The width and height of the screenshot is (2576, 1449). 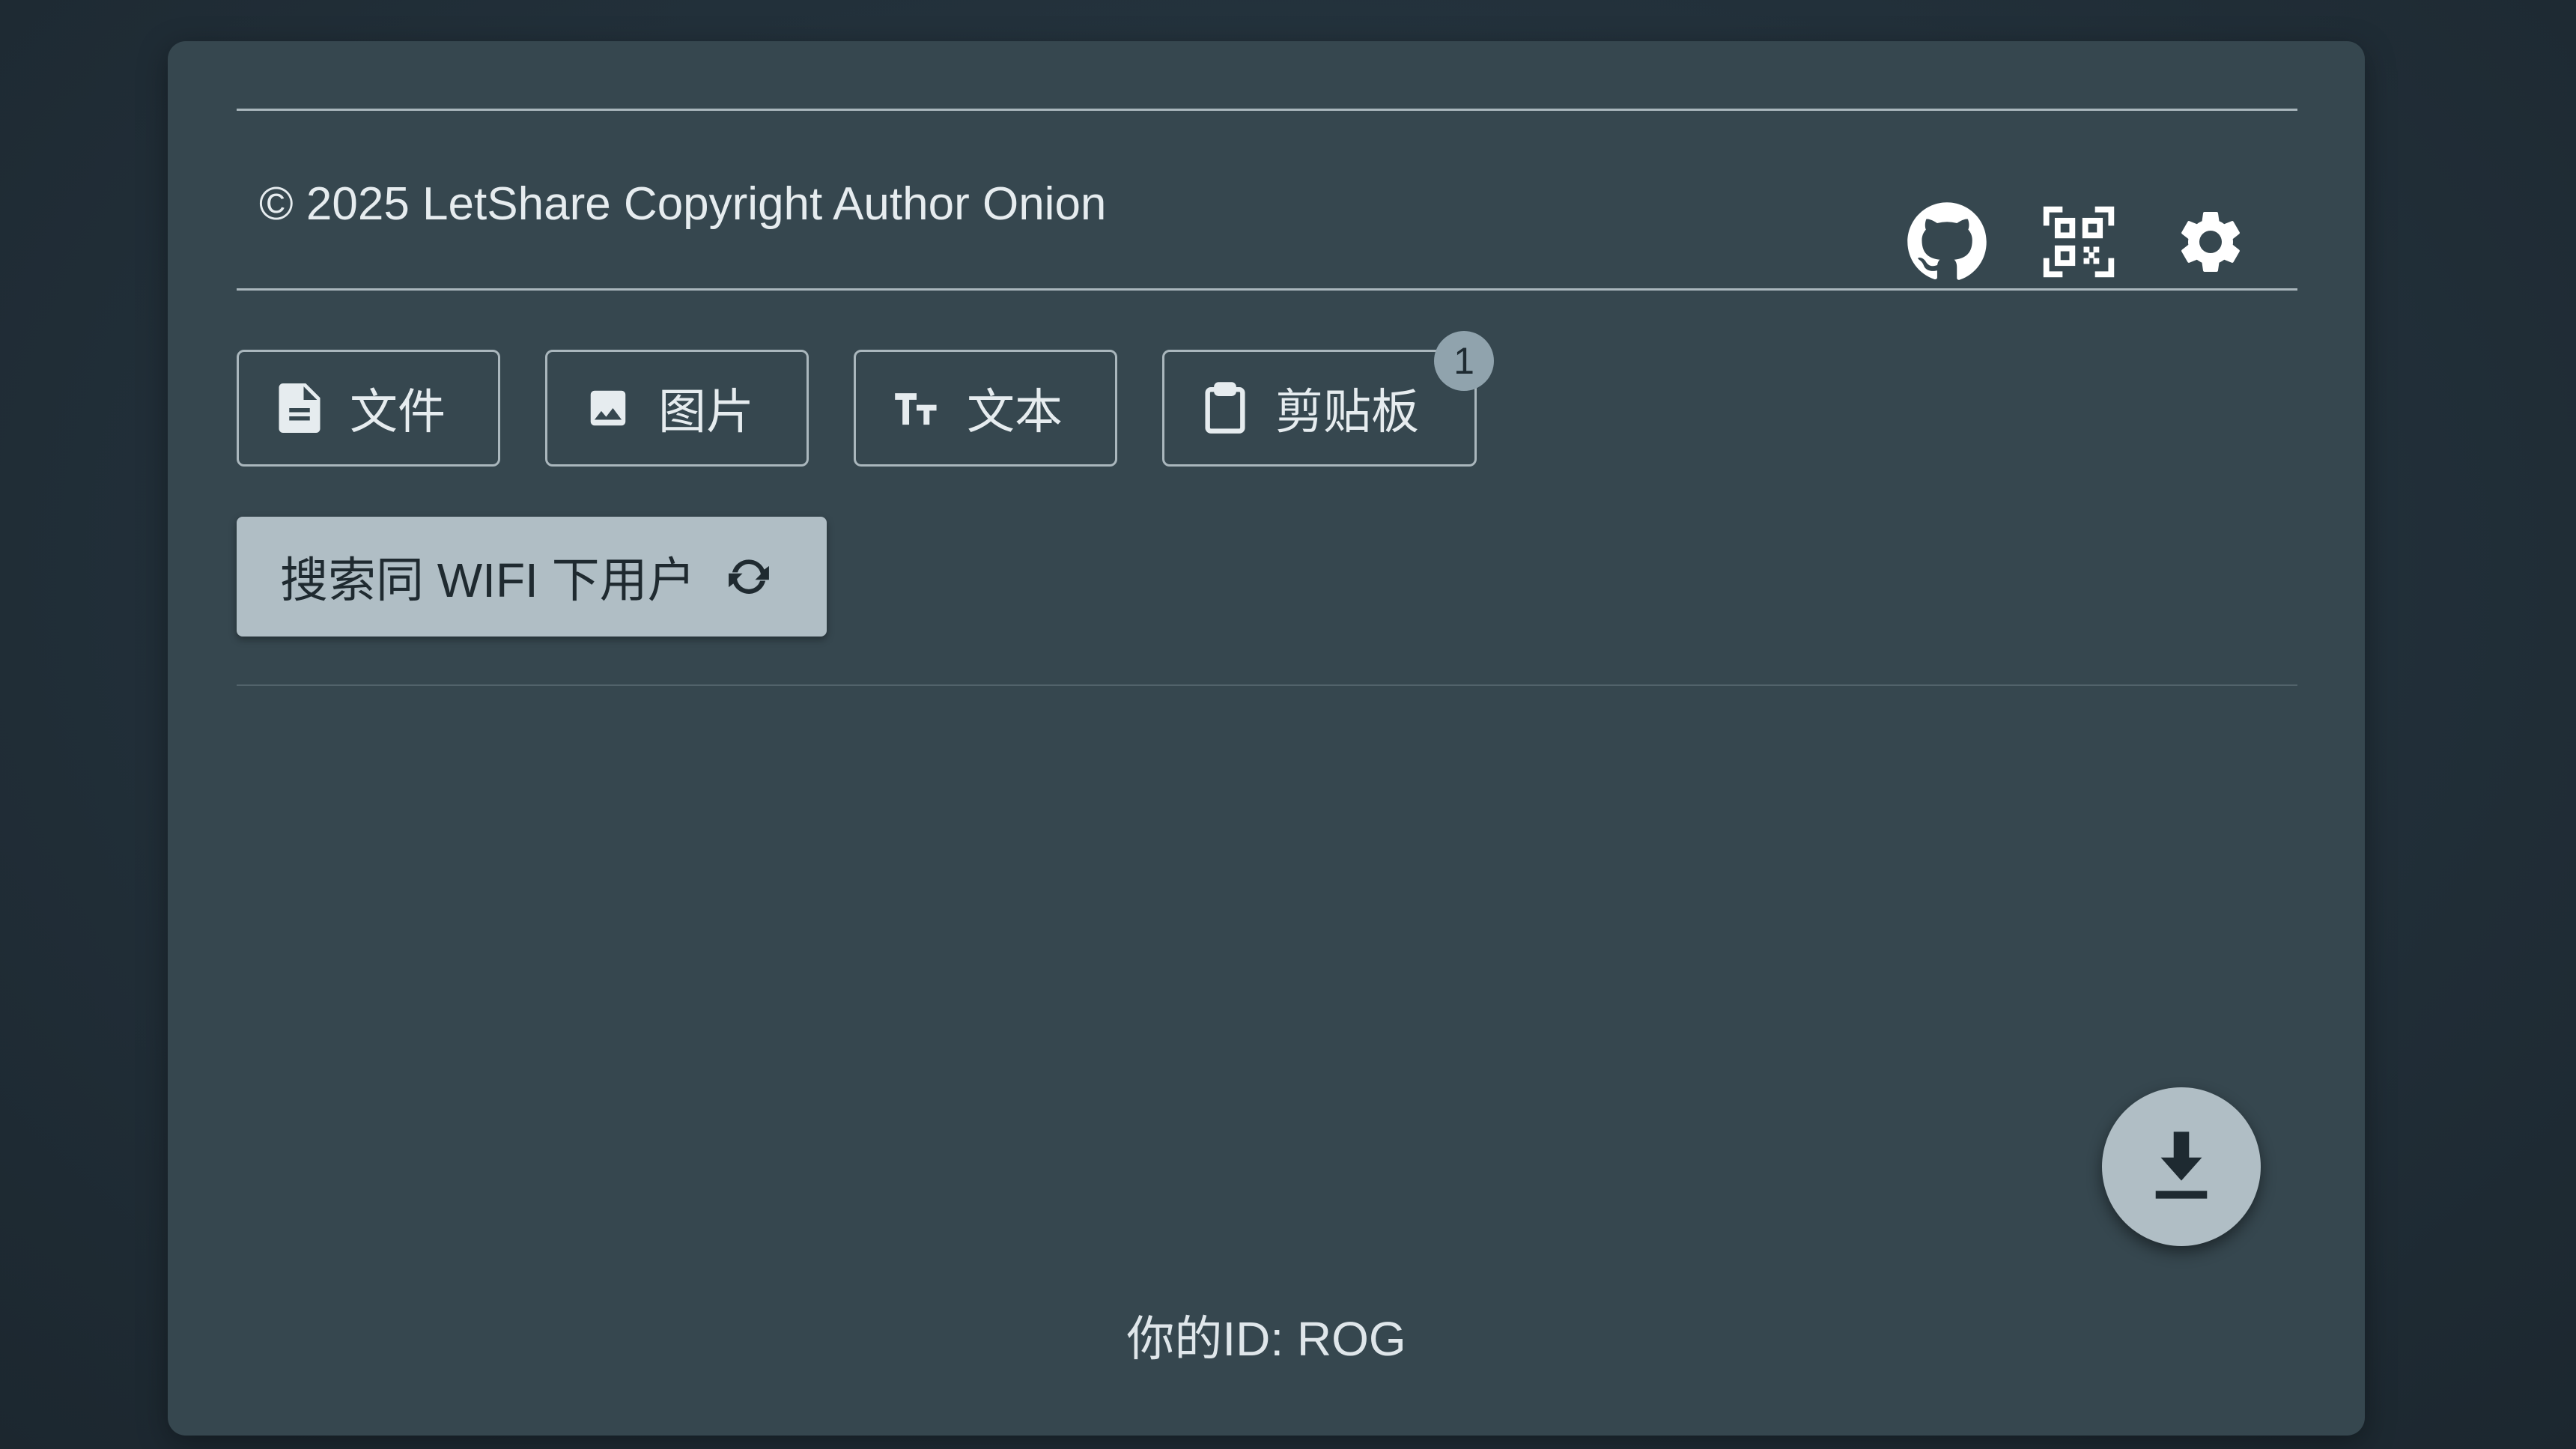 What do you see at coordinates (398, 412) in the screenshot?
I see `tab-file-label: 文件` at bounding box center [398, 412].